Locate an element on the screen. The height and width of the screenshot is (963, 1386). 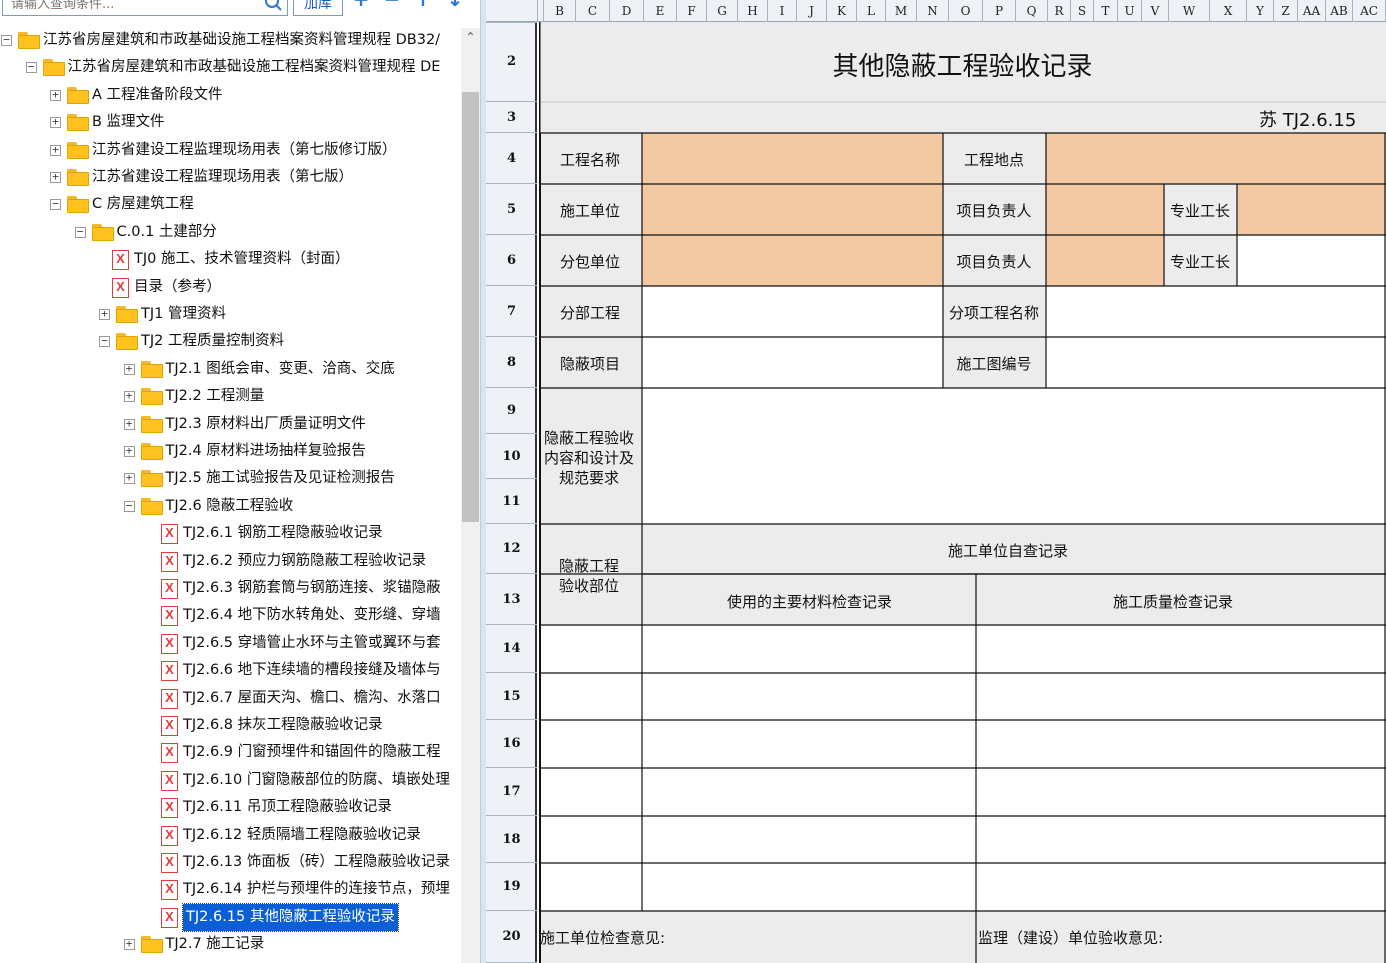
tree-file-item: X TJ2.6.1 钢筋工程隐蔽验收记录 is located at coordinates (230, 533).